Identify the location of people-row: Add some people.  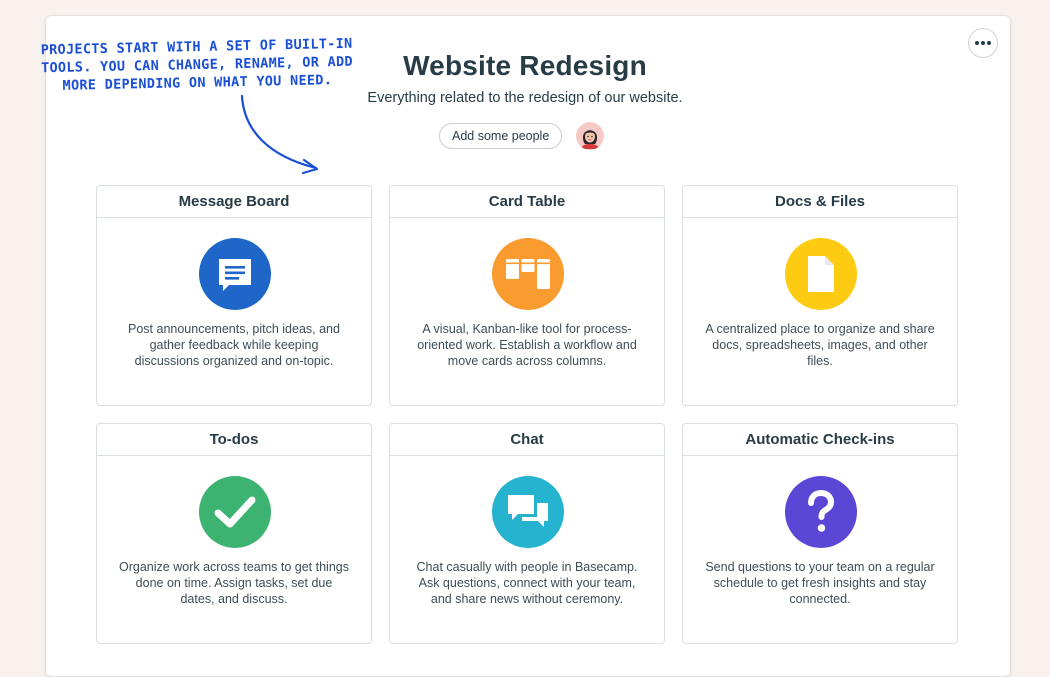
(522, 136).